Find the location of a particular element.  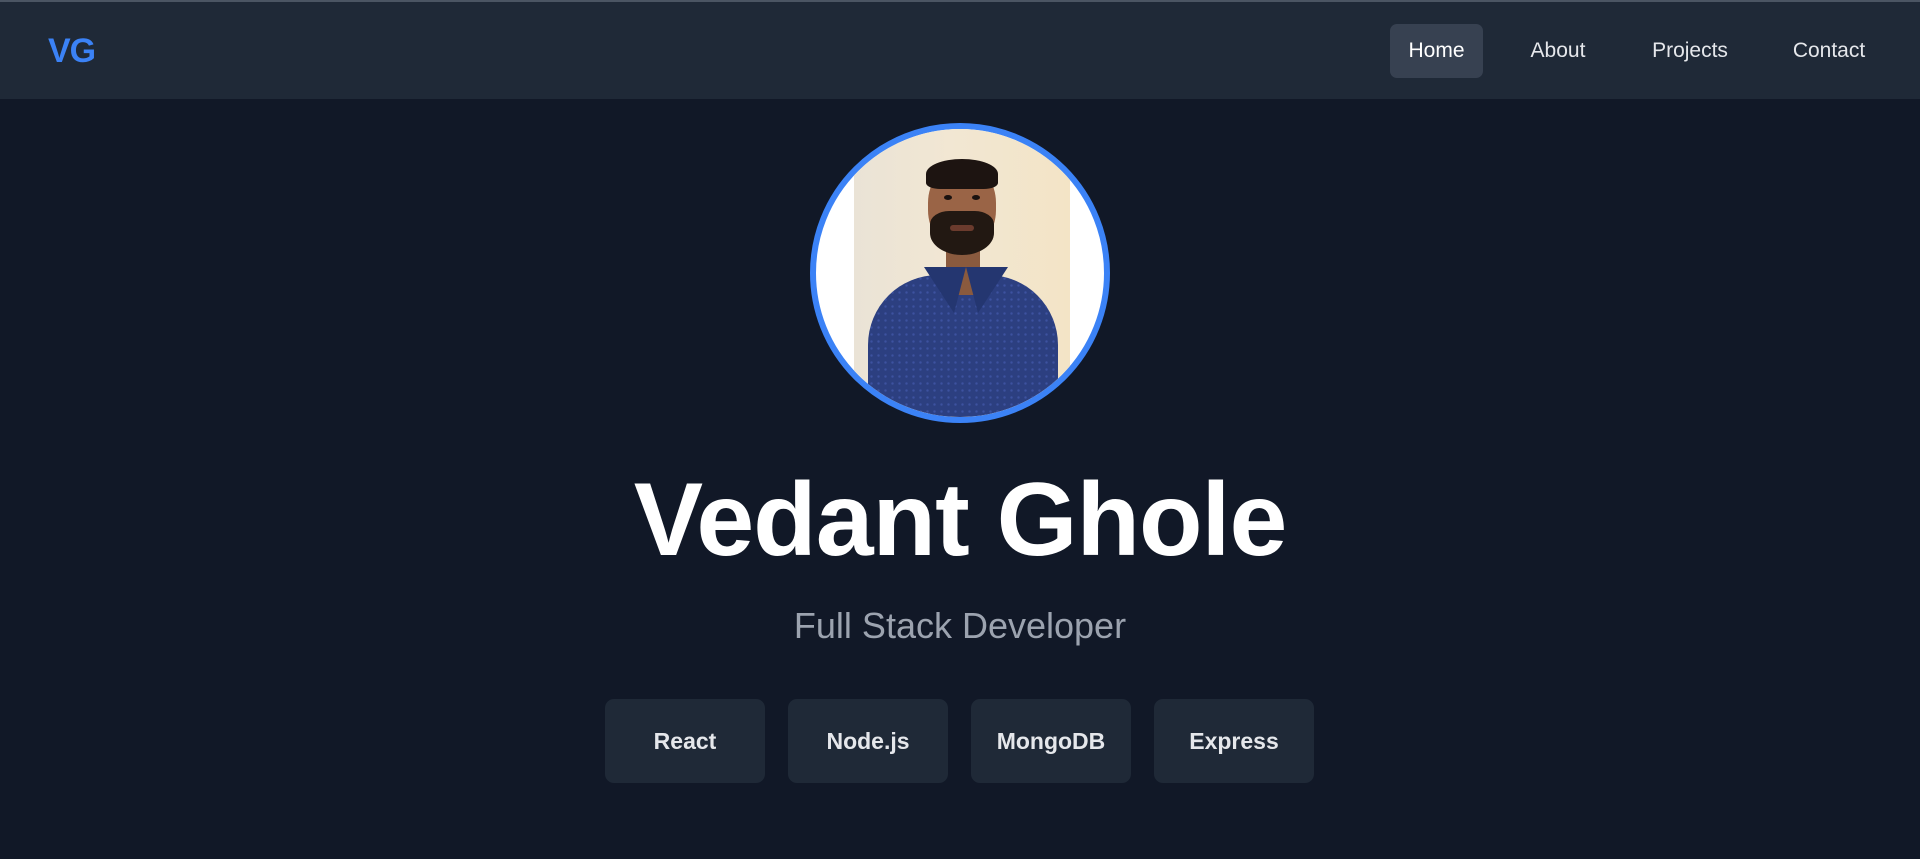

skill-tag-react: React is located at coordinates (685, 741).